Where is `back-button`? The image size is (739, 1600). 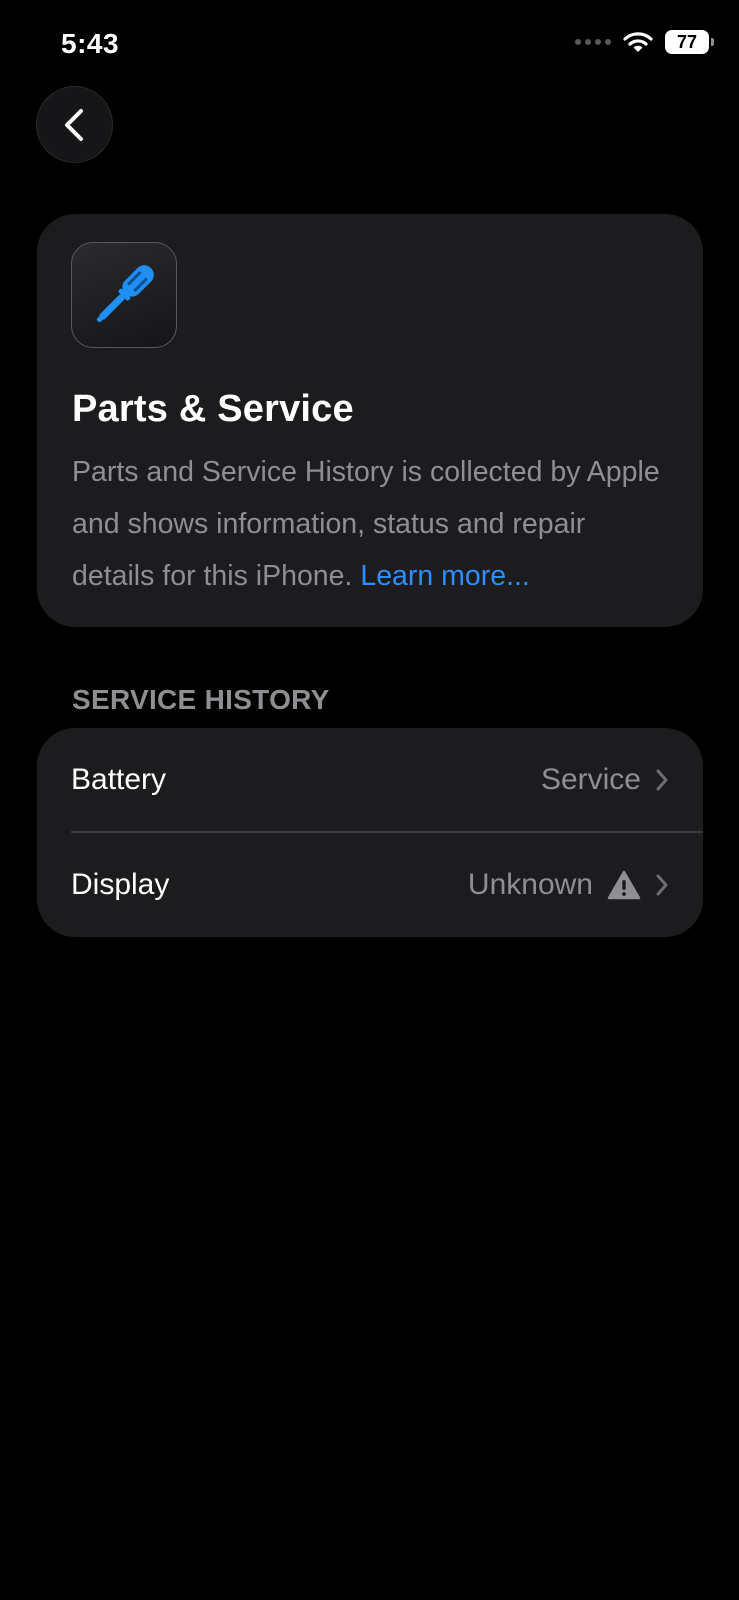 back-button is located at coordinates (74, 124).